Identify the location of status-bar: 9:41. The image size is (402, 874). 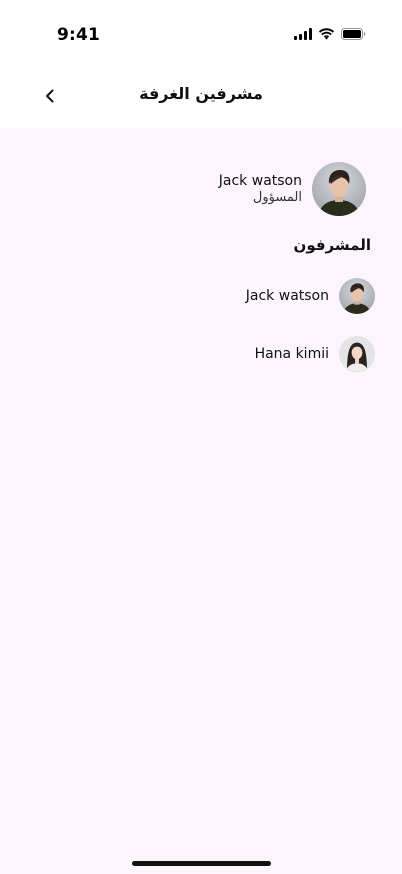
(201, 32).